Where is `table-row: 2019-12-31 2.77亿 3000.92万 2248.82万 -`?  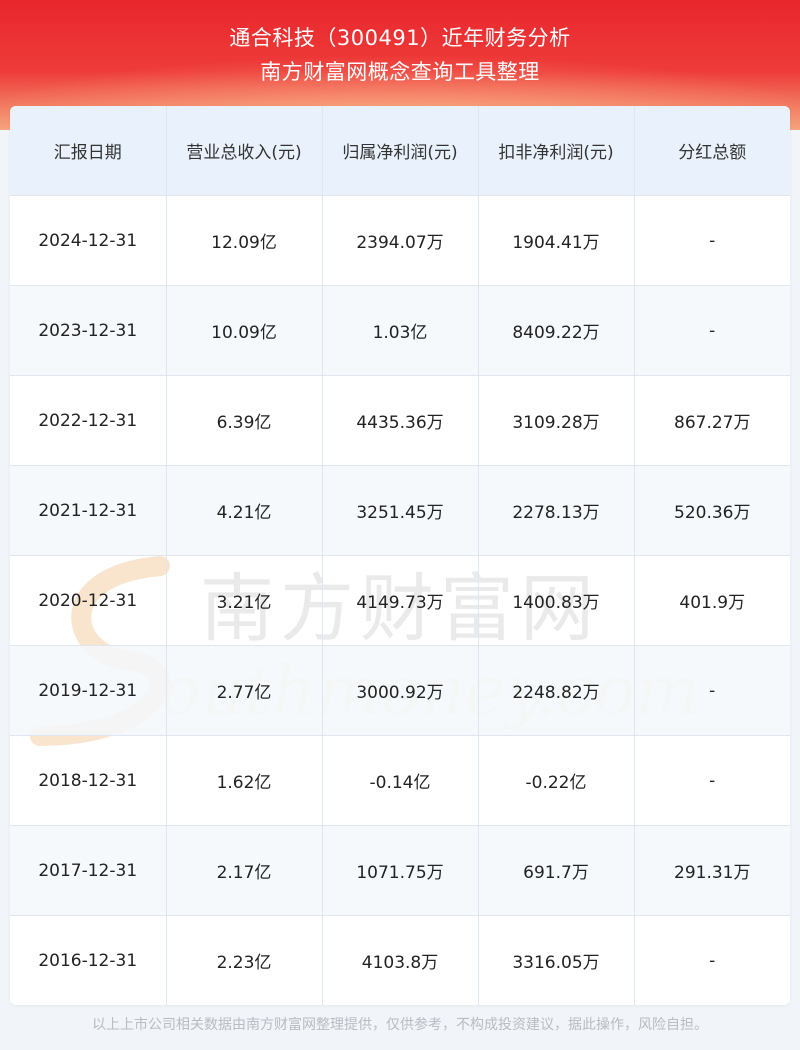
table-row: 2019-12-31 2.77亿 3000.92万 2248.82万 - is located at coordinates (400, 690).